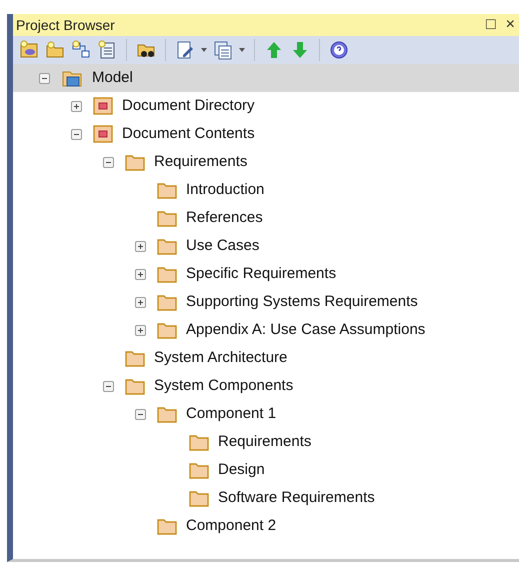 This screenshot has height=566, width=519. What do you see at coordinates (231, 414) in the screenshot?
I see `tree-item: Component 1` at bounding box center [231, 414].